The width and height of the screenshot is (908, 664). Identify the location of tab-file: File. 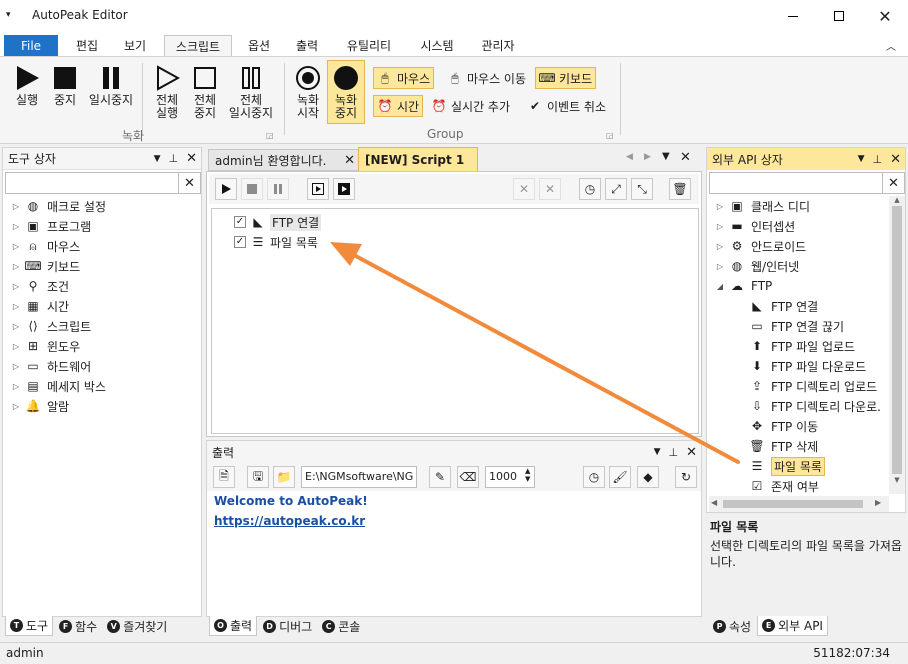
(31, 45).